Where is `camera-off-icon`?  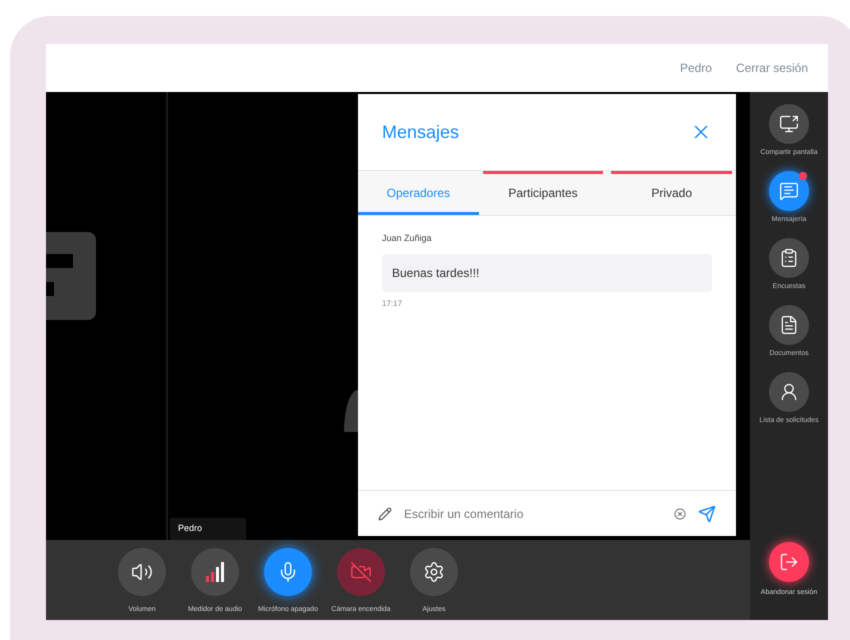 camera-off-icon is located at coordinates (361, 572).